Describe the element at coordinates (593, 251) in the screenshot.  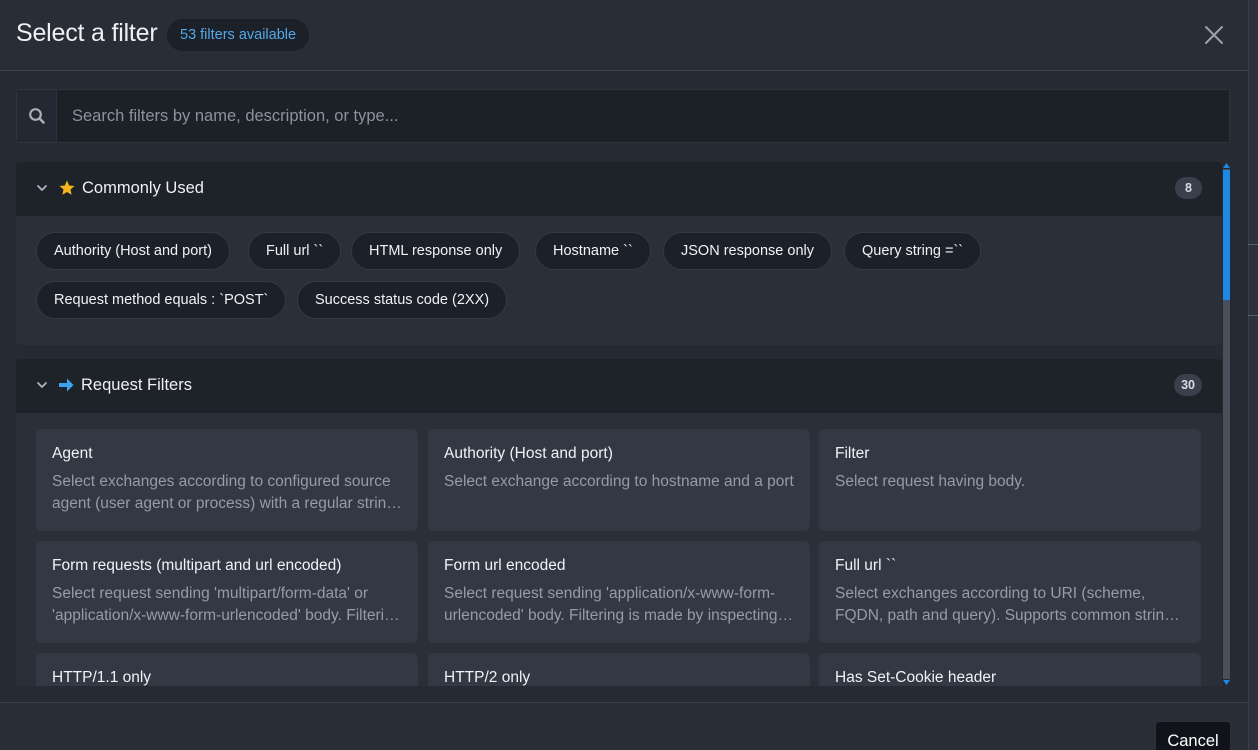
I see `filter-chip: Hostname ``` at that location.